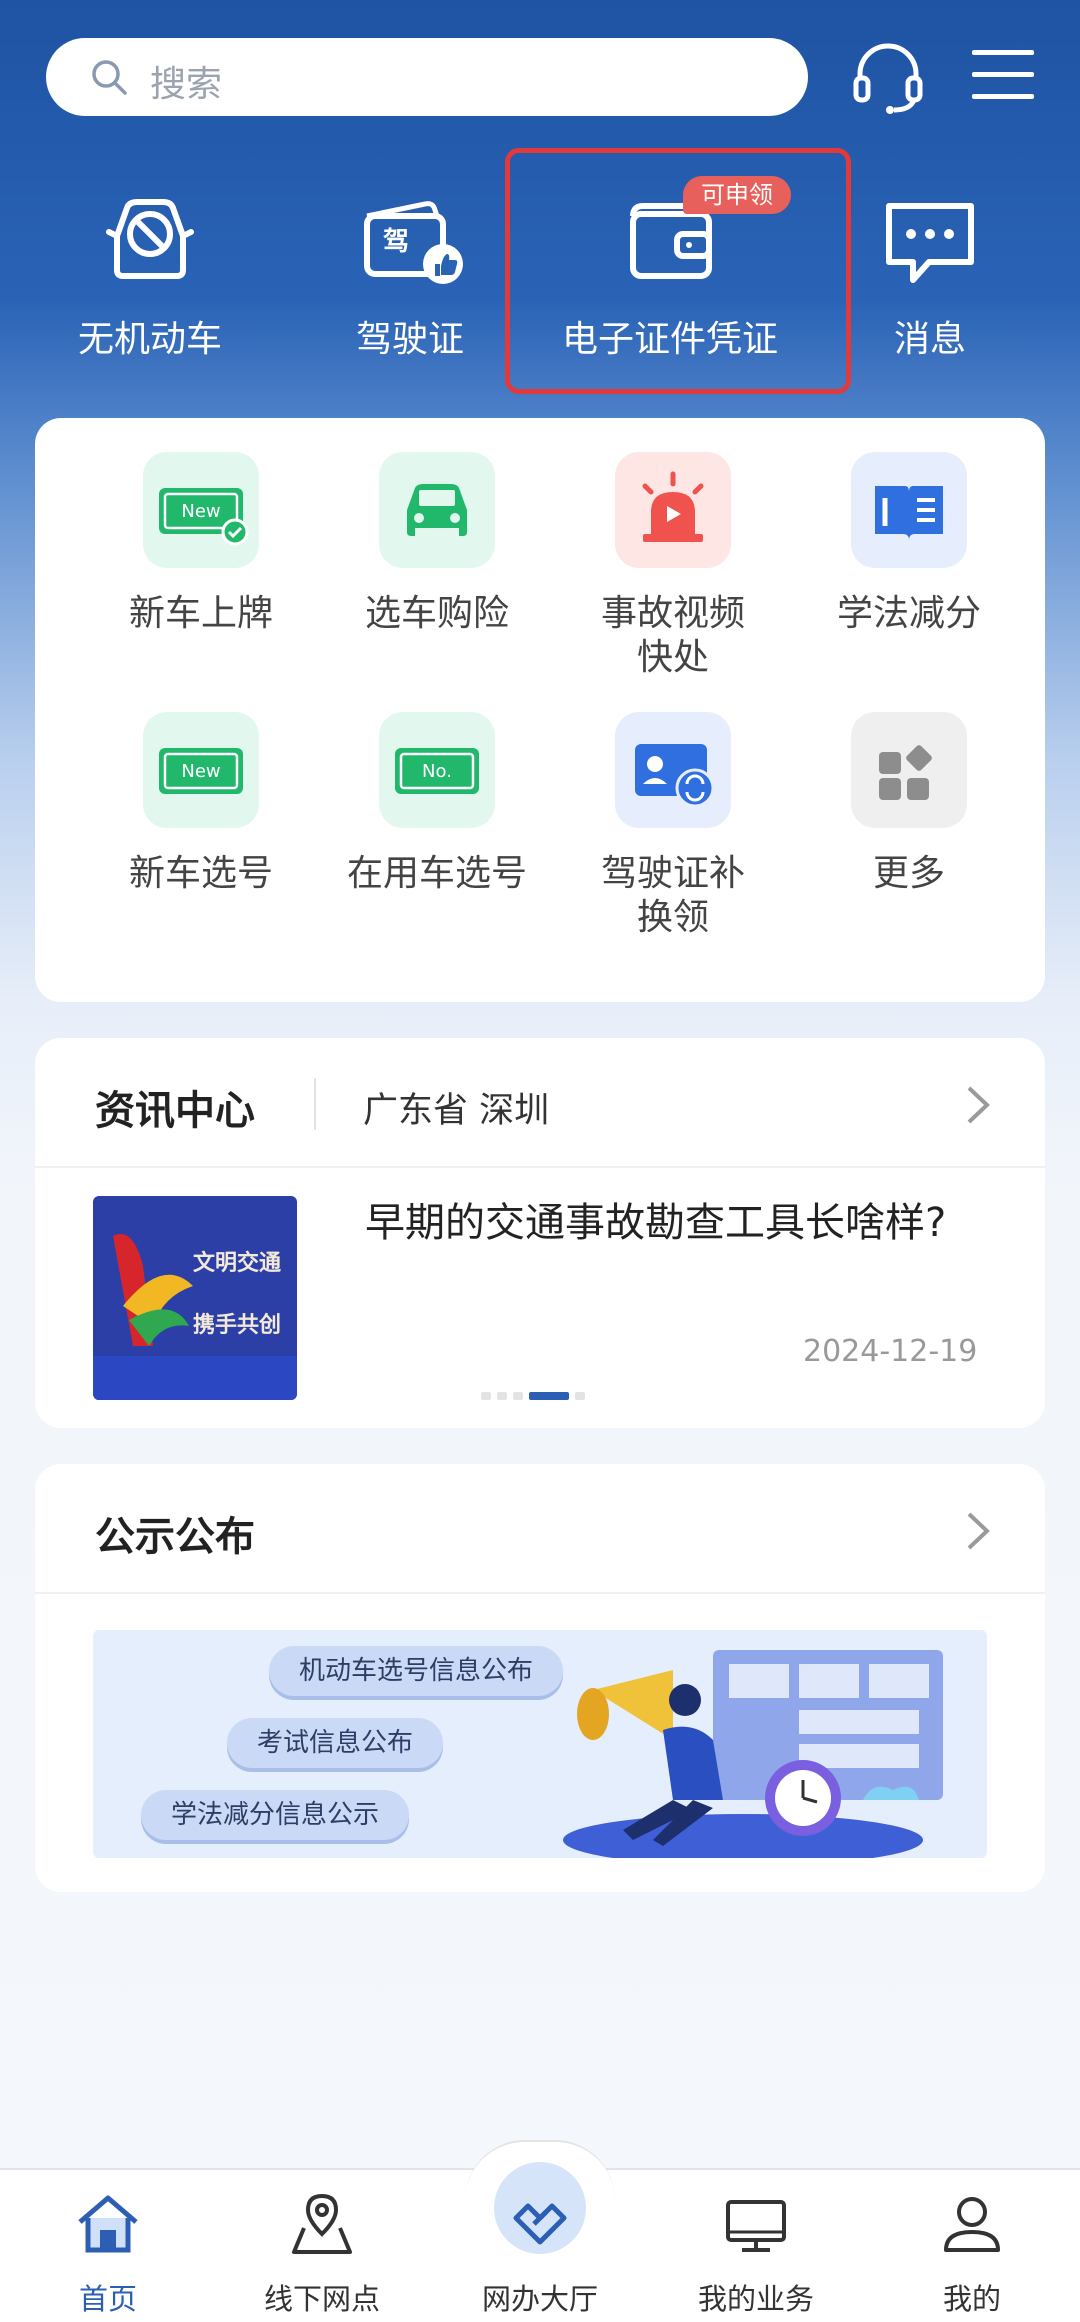 This screenshot has width=1080, height=2322. Describe the element at coordinates (436, 873) in the screenshot. I see `service-label: 在用车选号` at that location.